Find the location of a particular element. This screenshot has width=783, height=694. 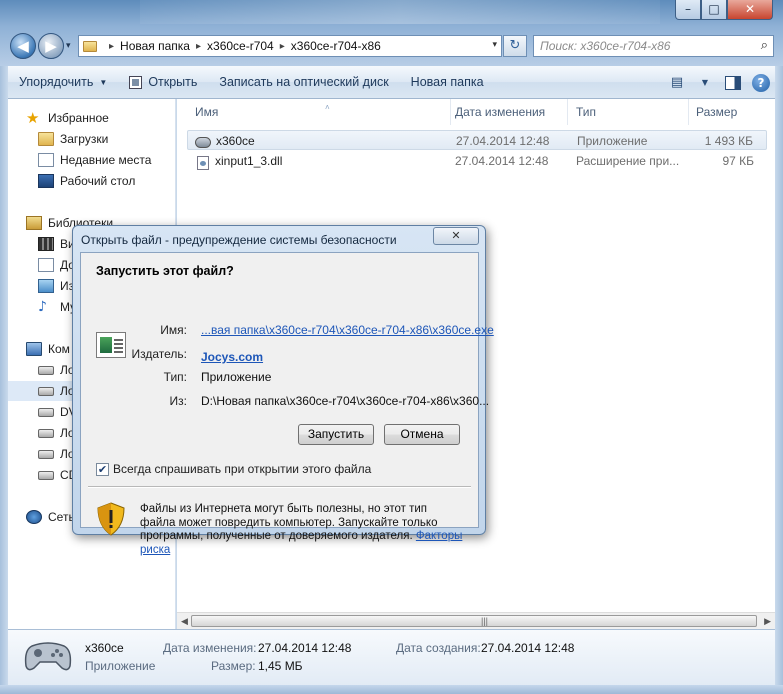

details-created-label: Дата создания: is located at coordinates (438, 648).